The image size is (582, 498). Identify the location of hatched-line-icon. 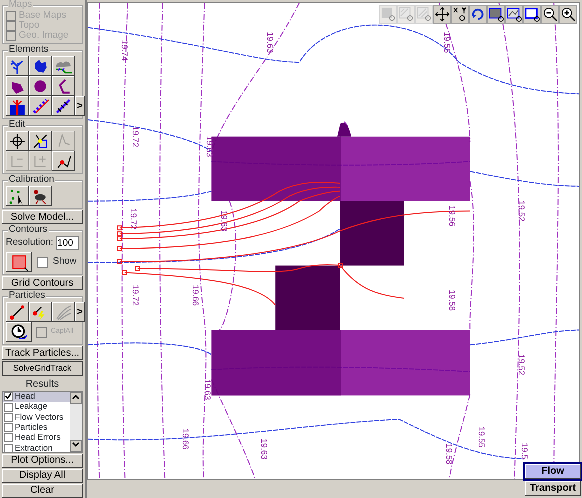
(63, 106).